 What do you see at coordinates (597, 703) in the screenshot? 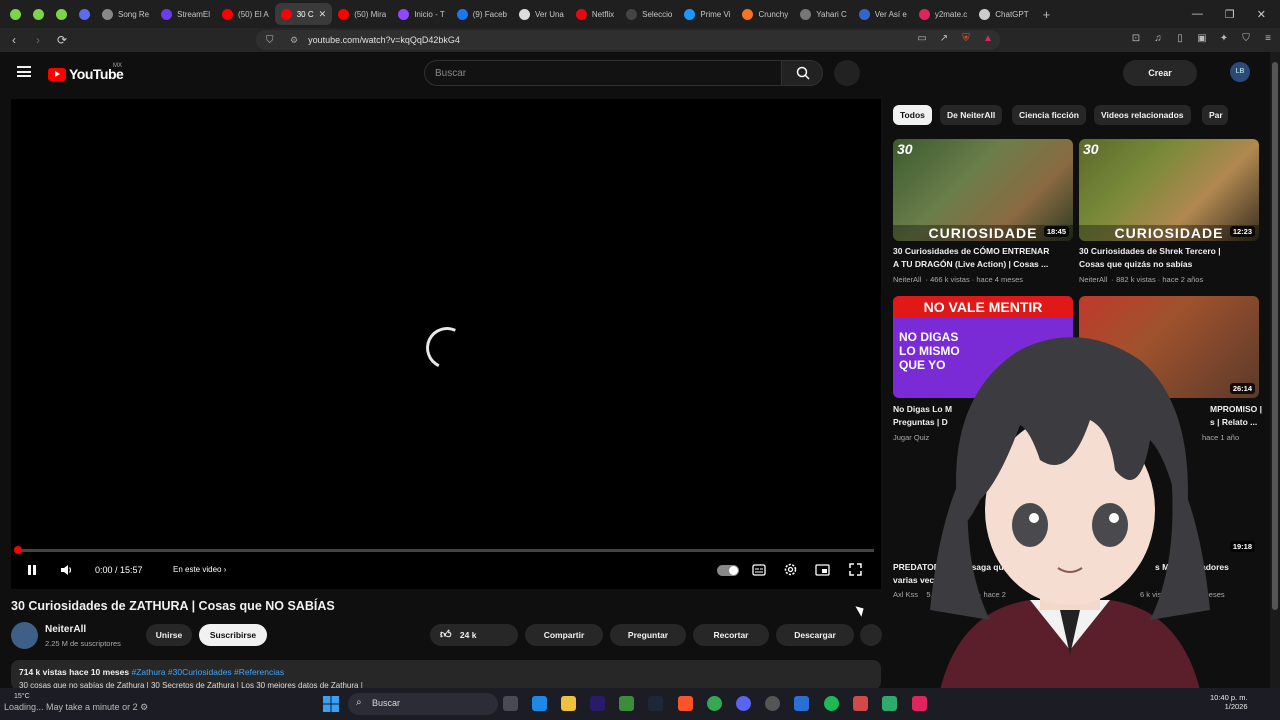
I see `premiere-icon` at bounding box center [597, 703].